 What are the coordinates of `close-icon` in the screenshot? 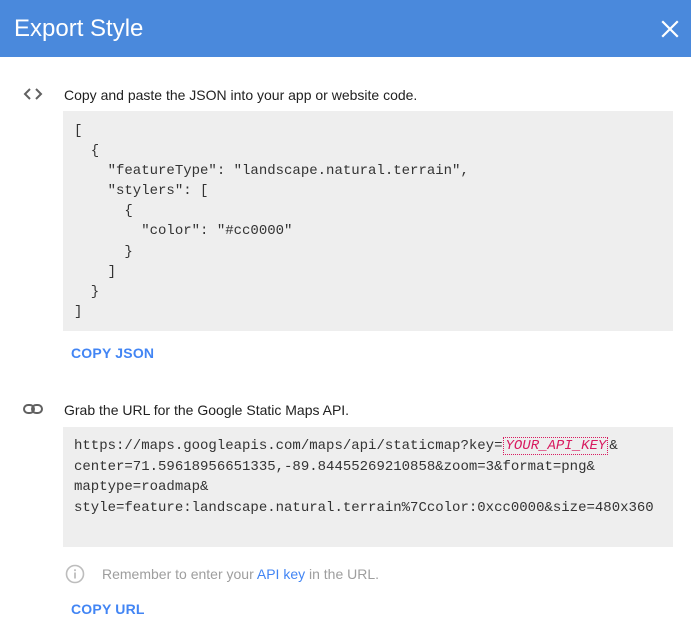 It's located at (670, 29).